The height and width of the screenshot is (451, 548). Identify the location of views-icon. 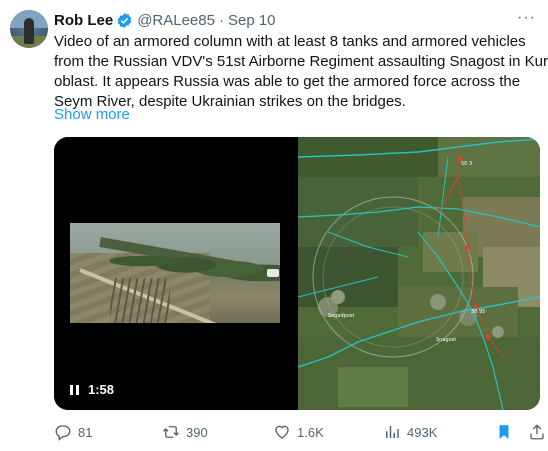
(392, 432).